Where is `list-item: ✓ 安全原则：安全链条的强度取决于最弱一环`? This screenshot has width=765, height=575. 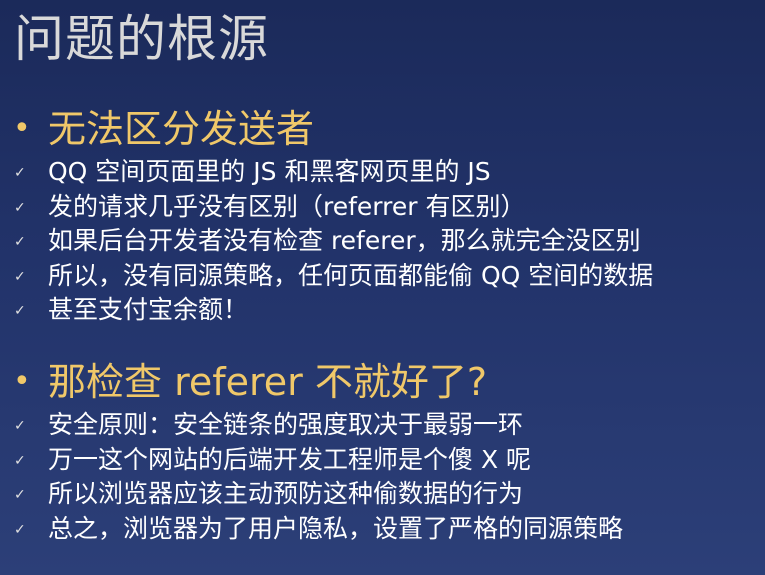 list-item: ✓ 安全原则：安全链条的强度取决于最弱一环 is located at coordinates (382, 425).